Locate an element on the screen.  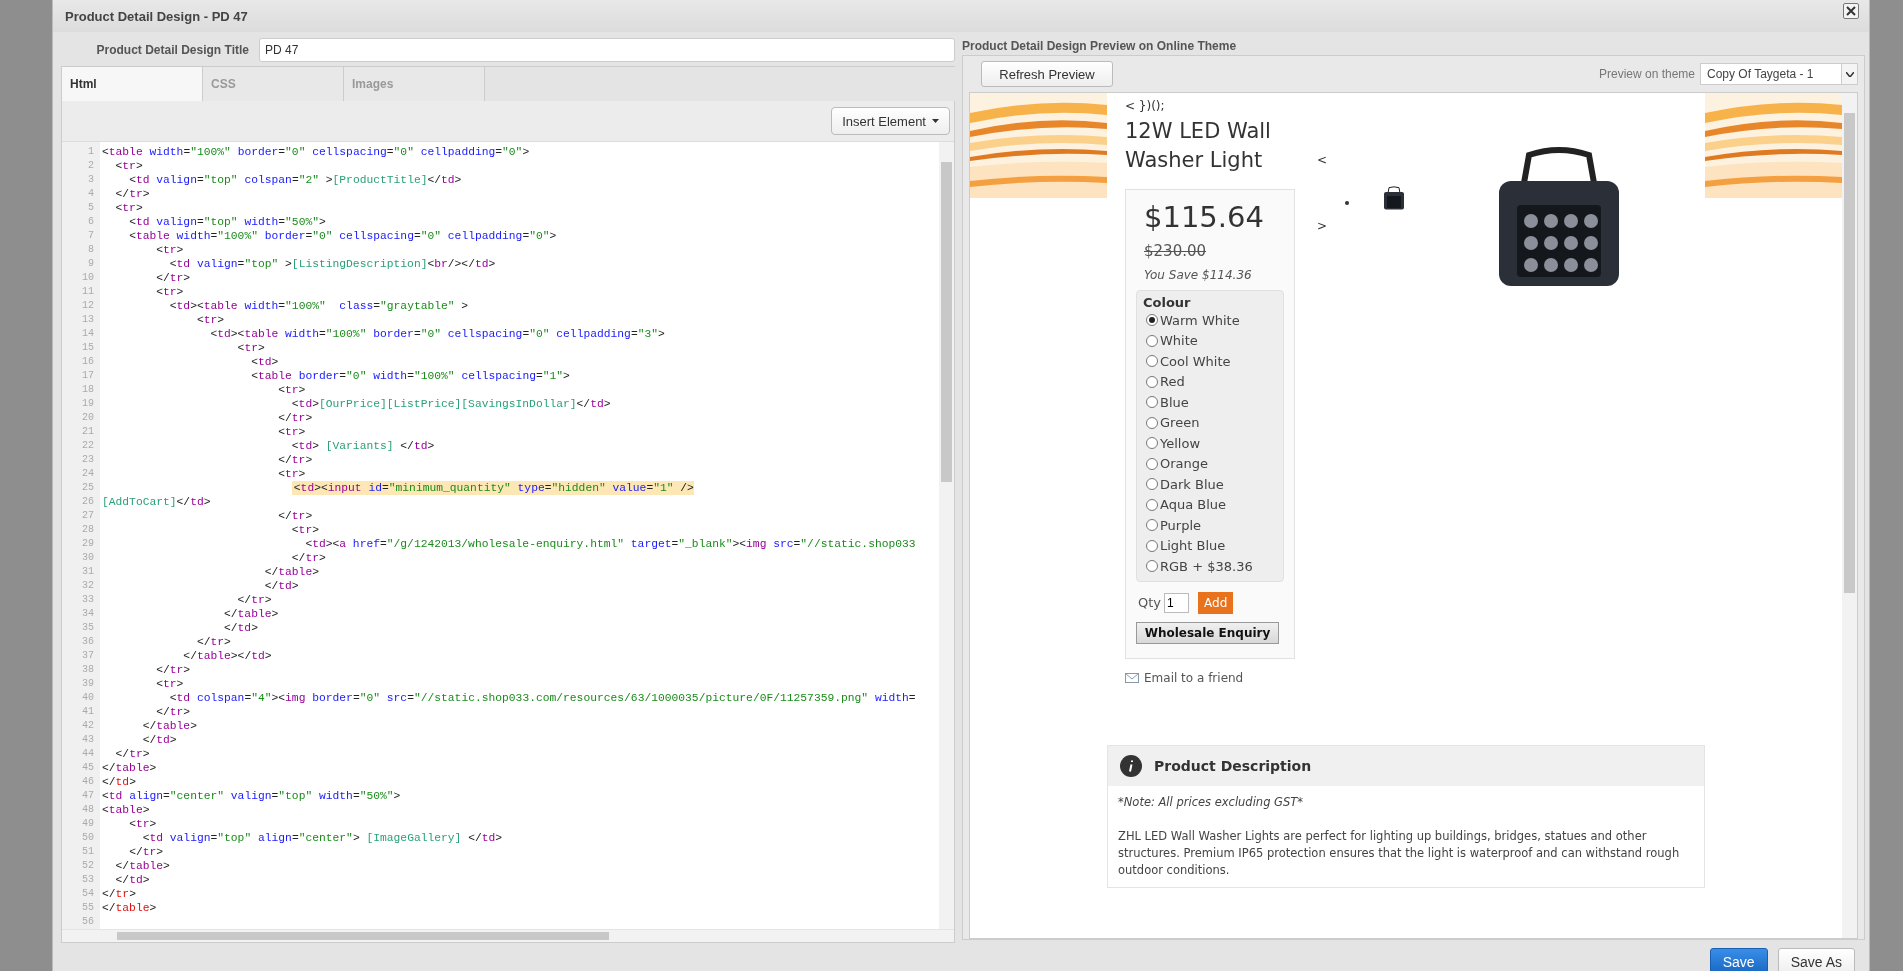
code-line: [AddToCart]</td> is located at coordinates (156, 502).